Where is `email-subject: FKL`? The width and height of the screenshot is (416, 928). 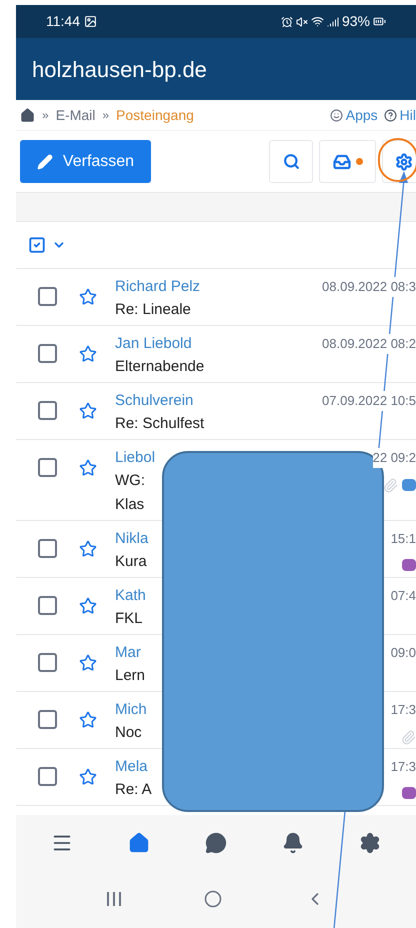
email-subject: FKL is located at coordinates (129, 619).